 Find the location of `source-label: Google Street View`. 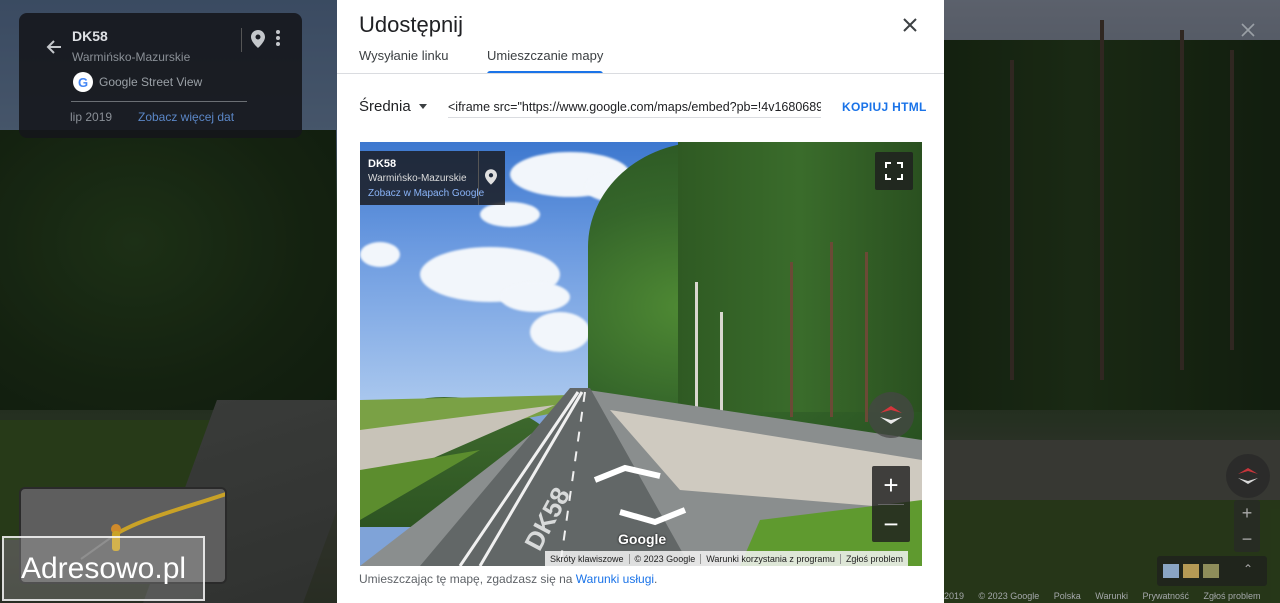

source-label: Google Street View is located at coordinates (151, 82).